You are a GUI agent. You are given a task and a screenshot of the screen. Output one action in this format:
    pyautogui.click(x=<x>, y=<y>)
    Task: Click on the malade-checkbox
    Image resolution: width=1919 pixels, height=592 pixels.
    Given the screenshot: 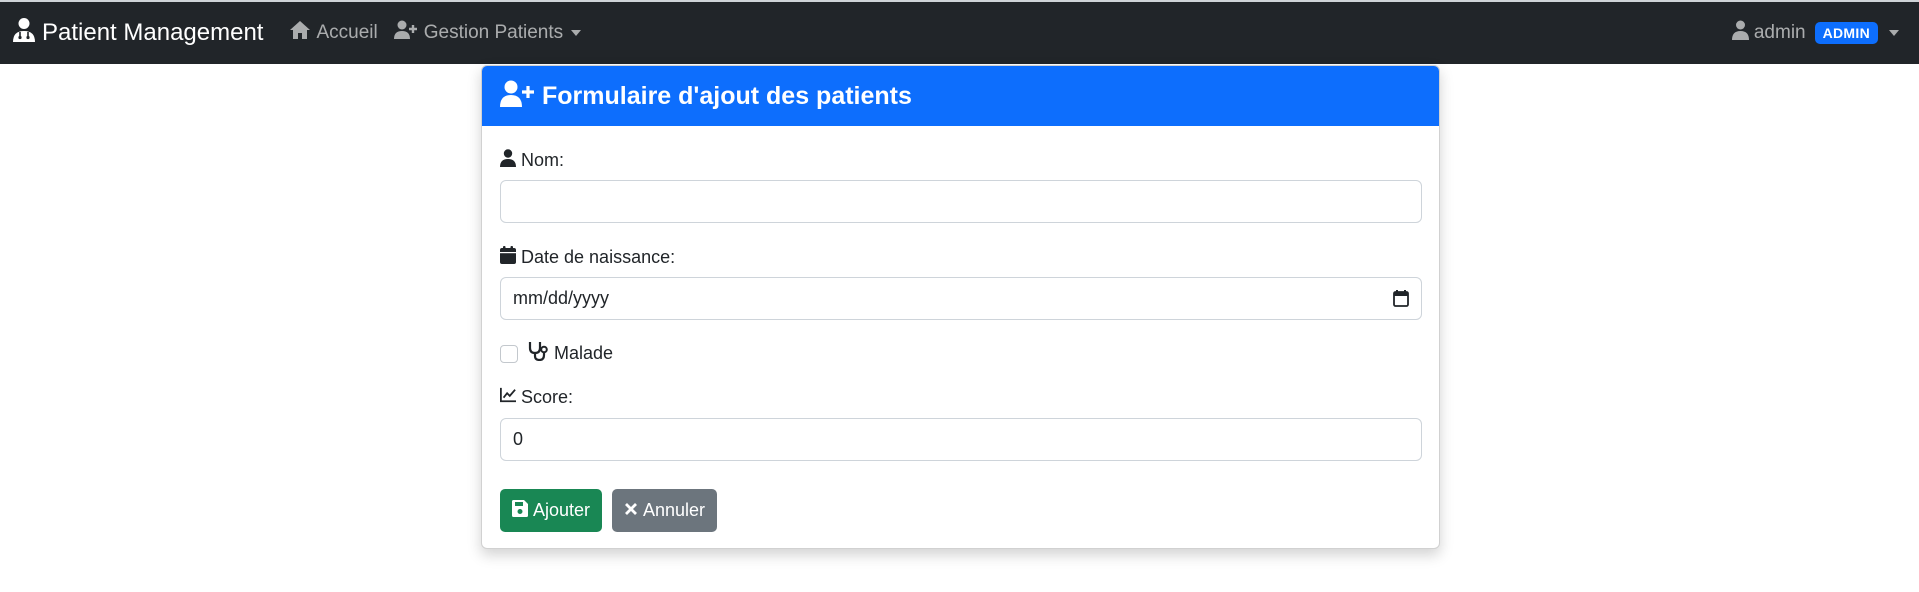 What is the action you would take?
    pyautogui.click(x=509, y=353)
    